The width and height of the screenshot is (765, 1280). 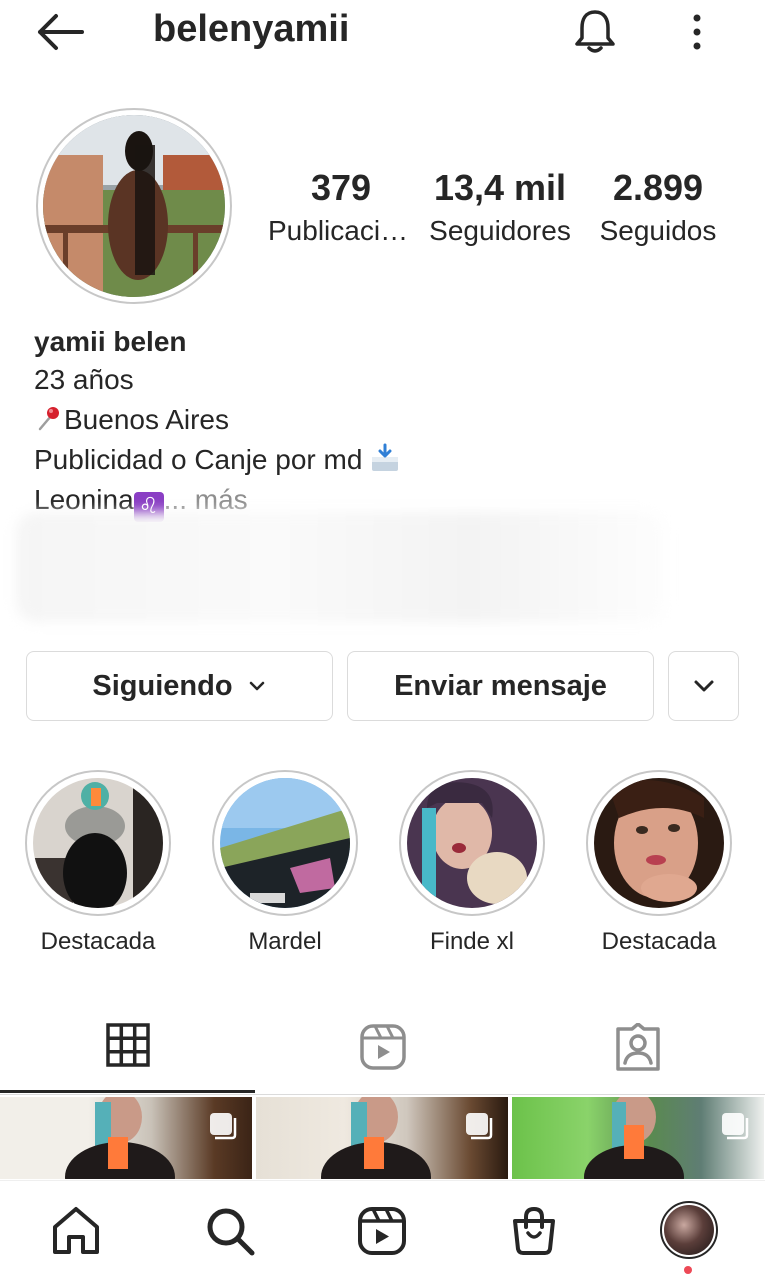 I want to click on posts-grid, so click(x=382, y=1138).